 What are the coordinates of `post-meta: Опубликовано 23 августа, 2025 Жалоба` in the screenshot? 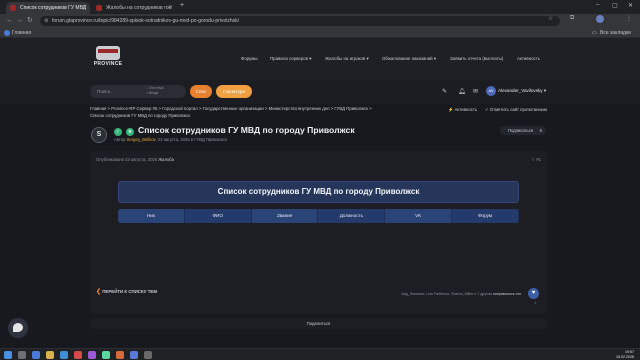 It's located at (135, 159).